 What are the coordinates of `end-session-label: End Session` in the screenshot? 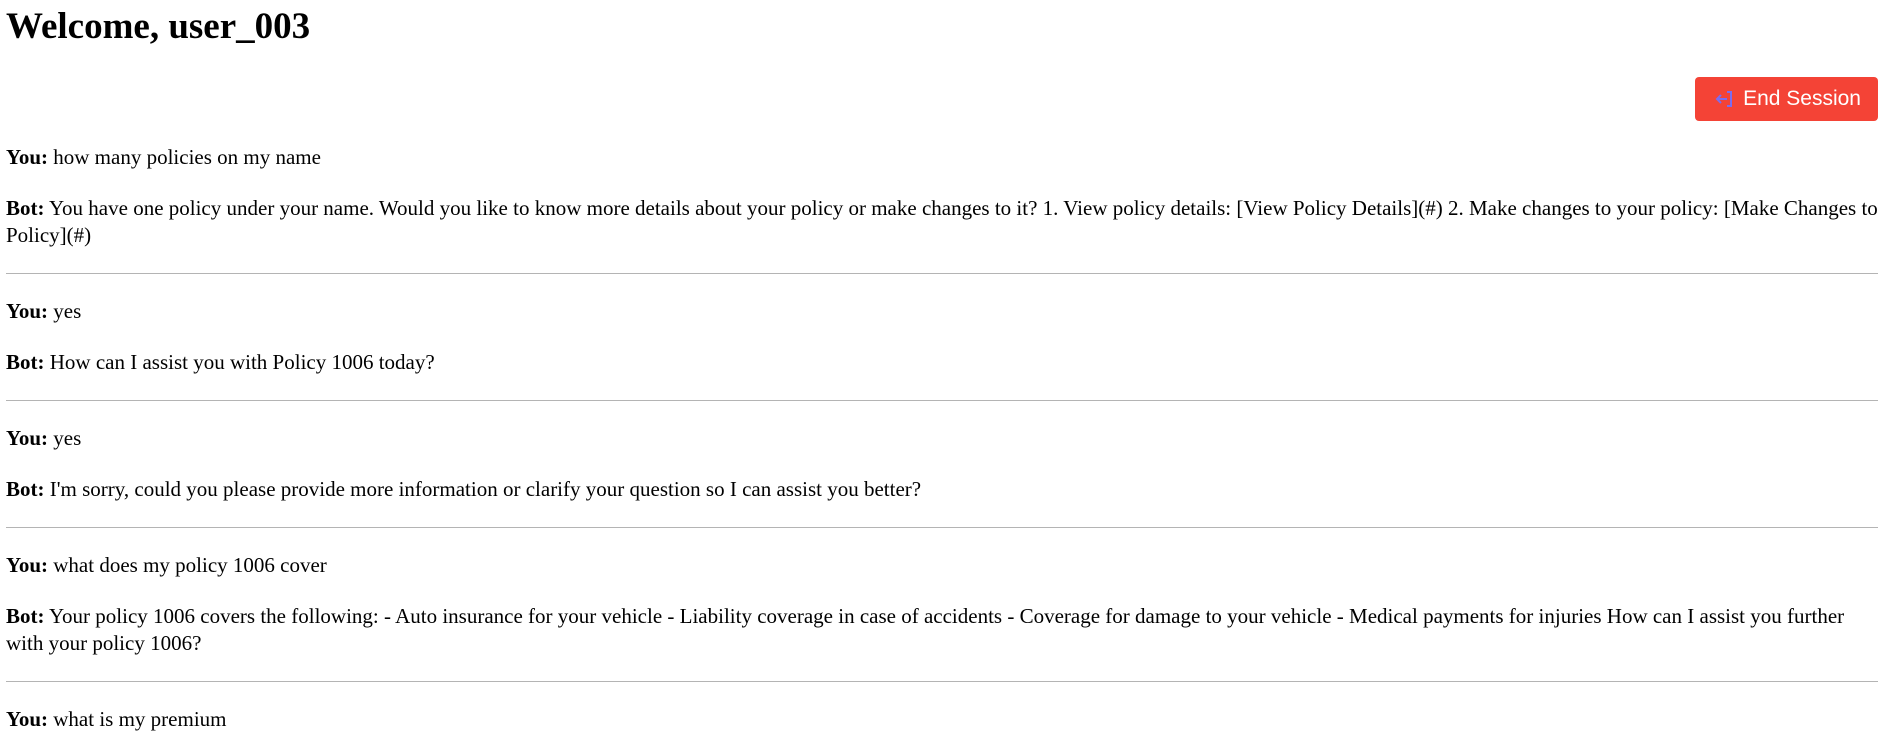 It's located at (1802, 98).